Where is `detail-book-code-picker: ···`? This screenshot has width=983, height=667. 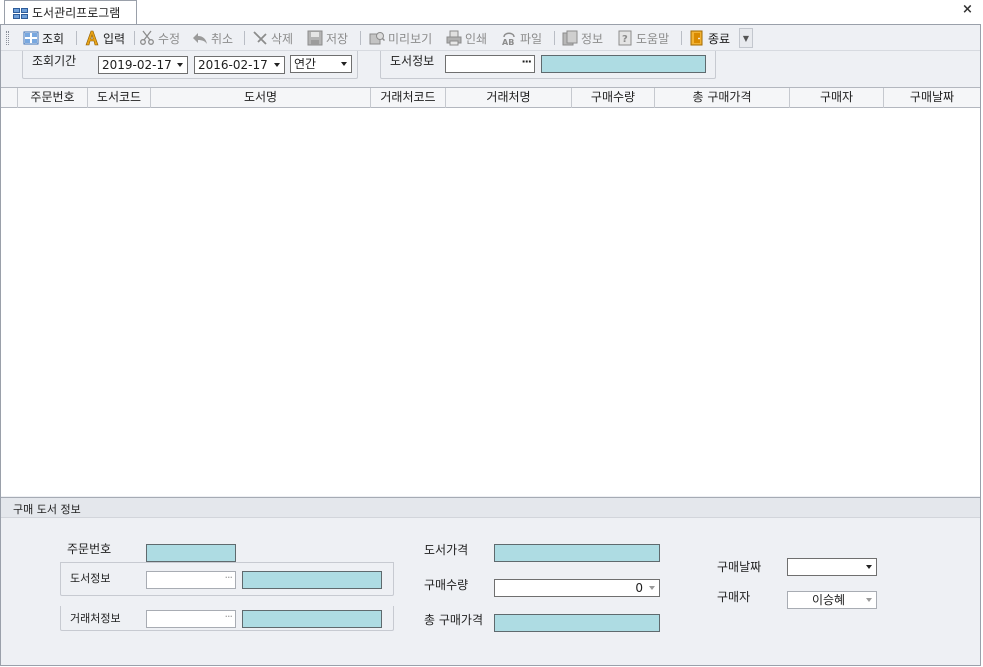
detail-book-code-picker: ··· is located at coordinates (191, 580).